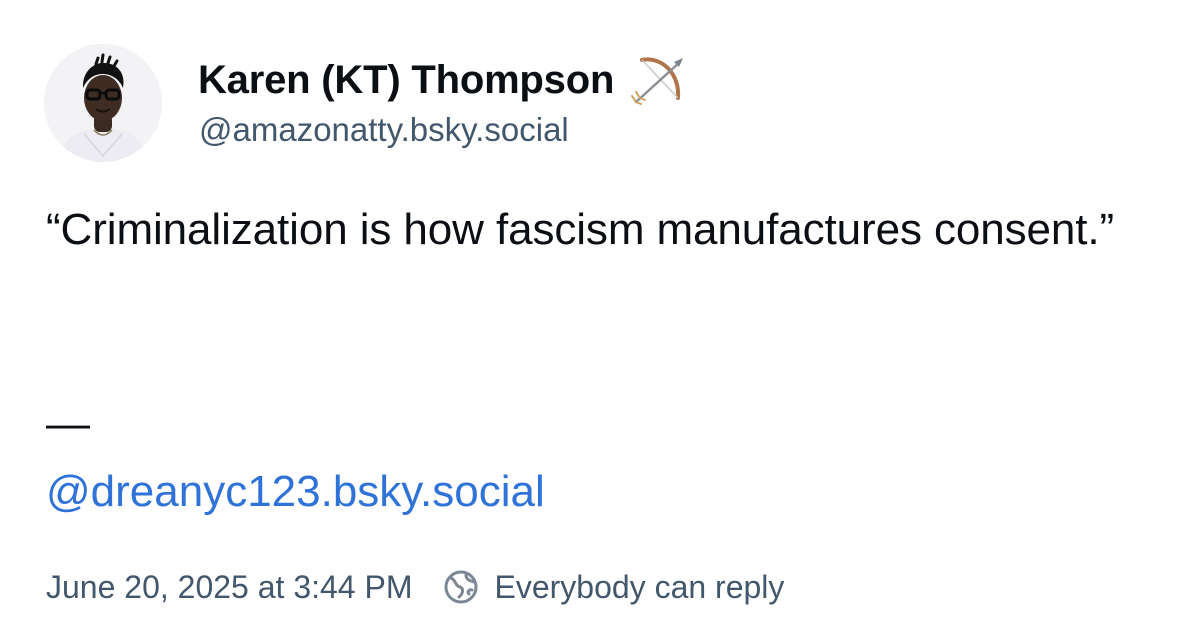 Image resolution: width=1200 pixels, height=641 pixels. Describe the element at coordinates (639, 586) in the screenshot. I see `reply-setting-label: Everybody can reply` at that location.